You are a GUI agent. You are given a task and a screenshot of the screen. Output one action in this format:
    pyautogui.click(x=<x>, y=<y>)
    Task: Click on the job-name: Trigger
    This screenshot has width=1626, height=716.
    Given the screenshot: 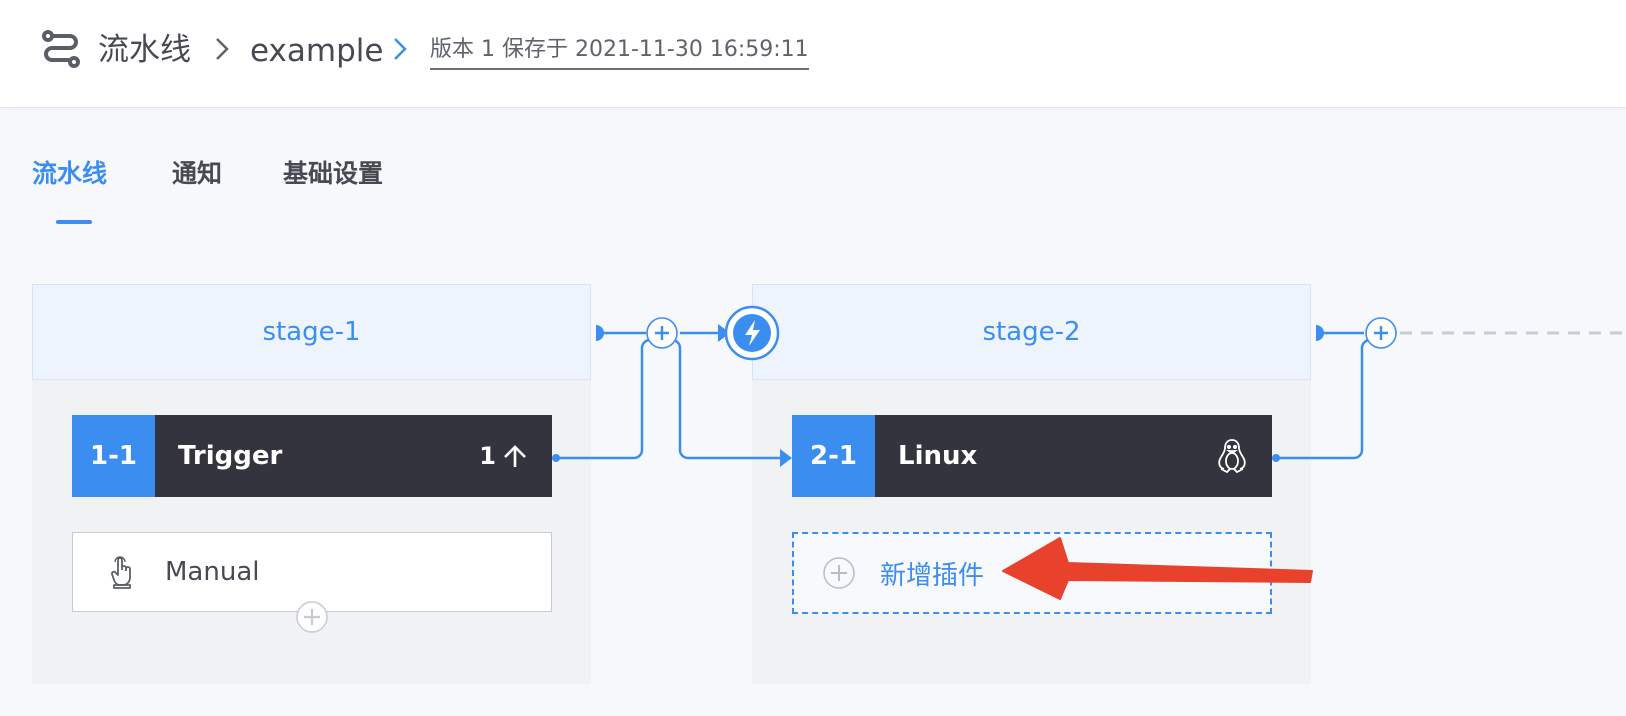 What is the action you would take?
    pyautogui.click(x=230, y=456)
    